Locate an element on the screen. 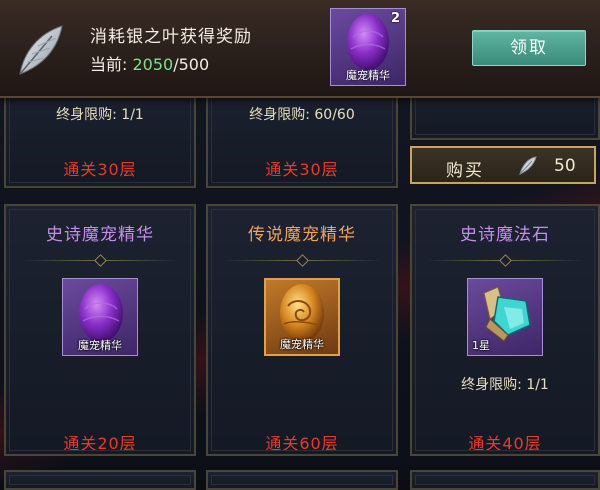  card-title: 史诗魔宠精华 is located at coordinates (100, 235).